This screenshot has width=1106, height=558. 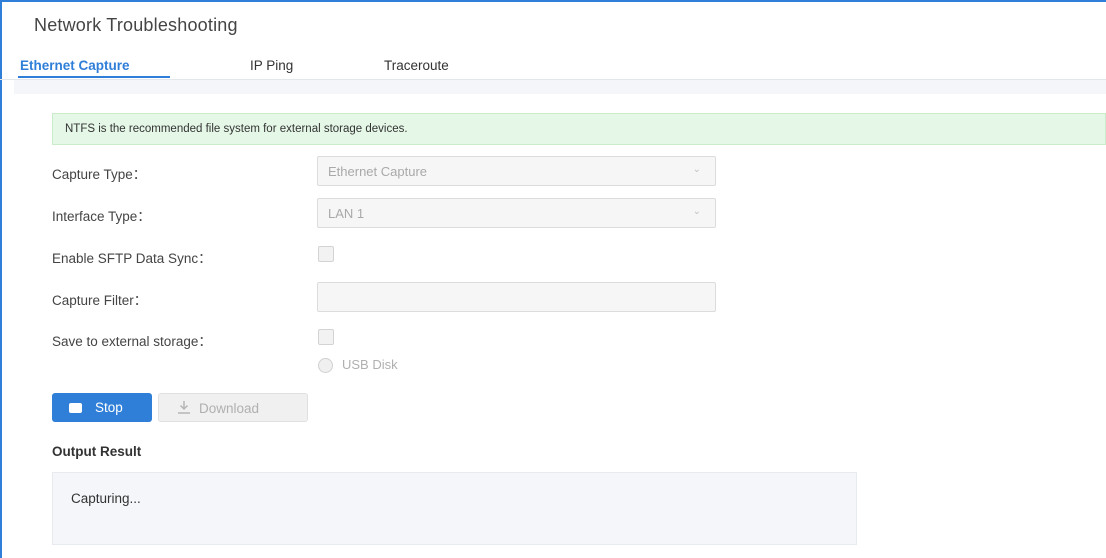 What do you see at coordinates (370, 364) in the screenshot?
I see `usb-disk-label: USB Disk` at bounding box center [370, 364].